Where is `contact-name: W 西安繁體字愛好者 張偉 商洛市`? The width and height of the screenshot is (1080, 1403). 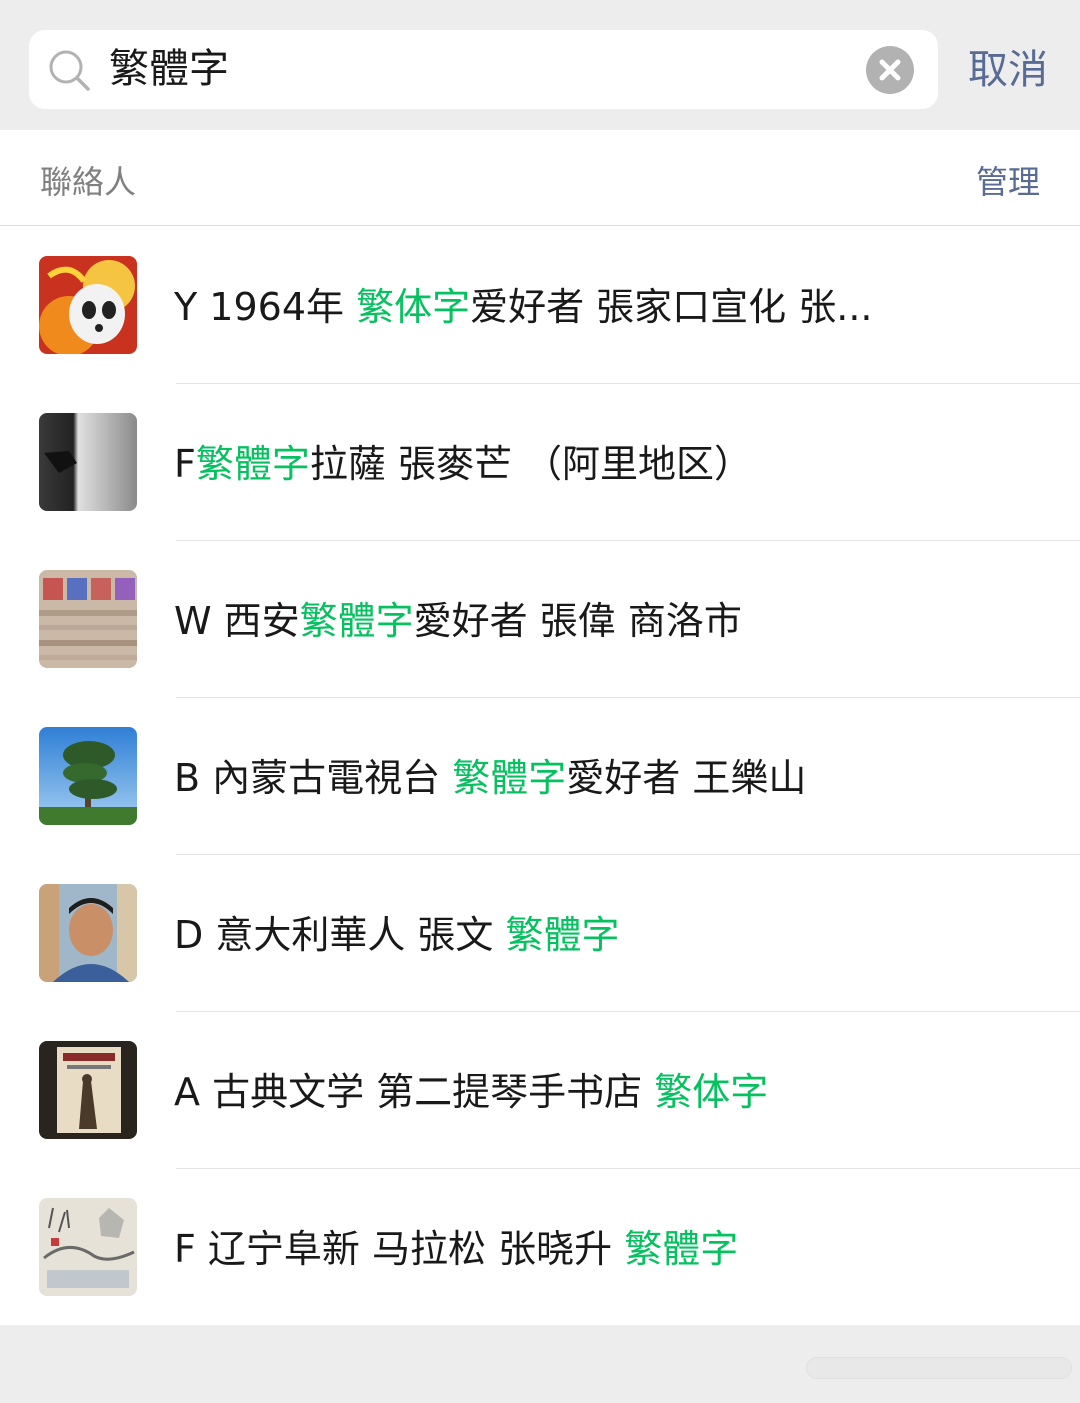
contact-name: W 西安繁體字愛好者 張偉 商洛市 is located at coordinates (458, 621).